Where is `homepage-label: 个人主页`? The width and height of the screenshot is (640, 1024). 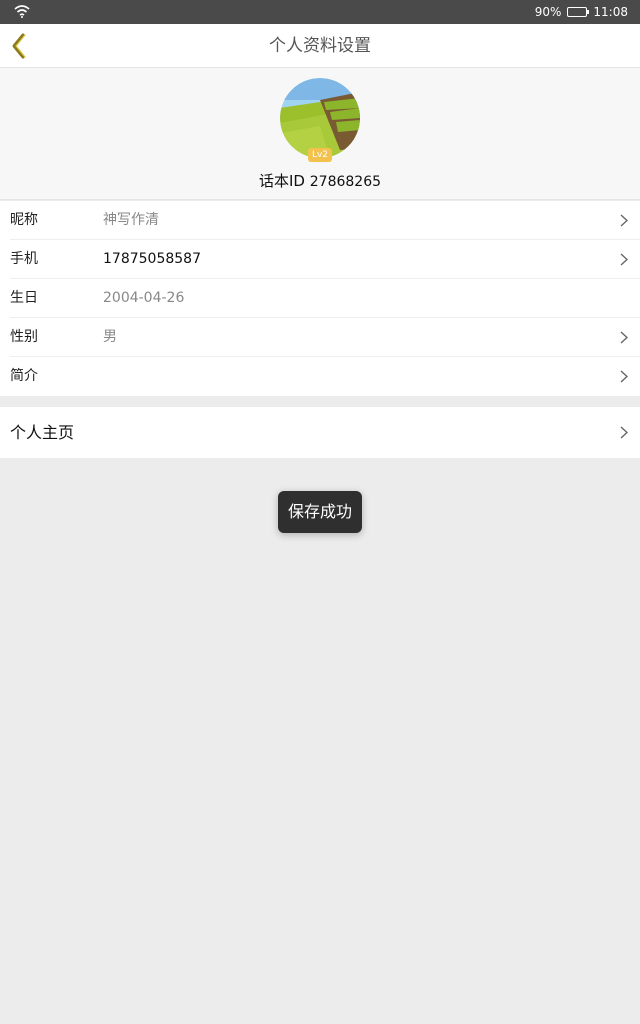
homepage-label: 个人主页 is located at coordinates (42, 432).